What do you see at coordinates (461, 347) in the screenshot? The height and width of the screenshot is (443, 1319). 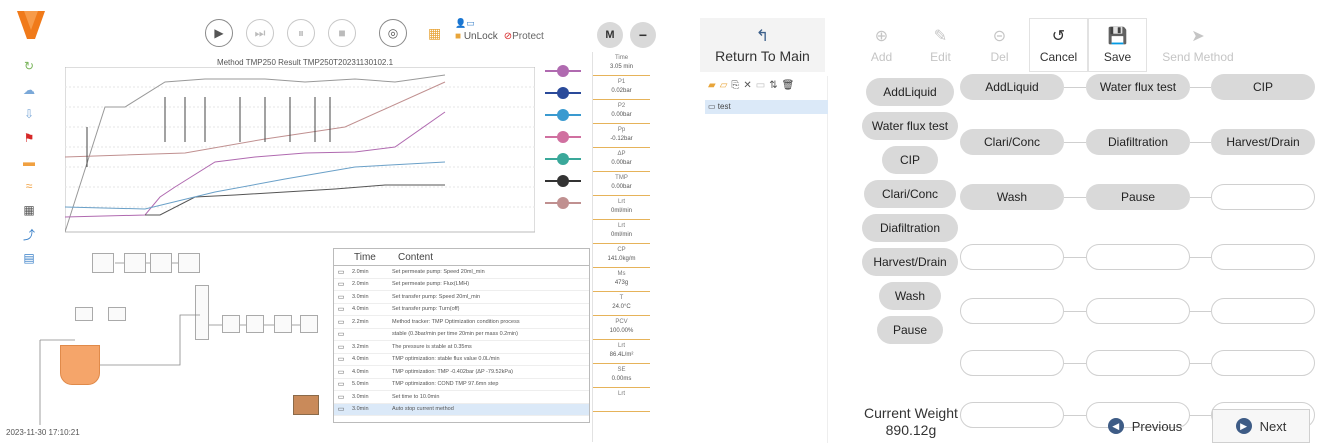 I see `log-row: ▭ 3.2min The pressure is stable at 0.35ms` at bounding box center [461, 347].